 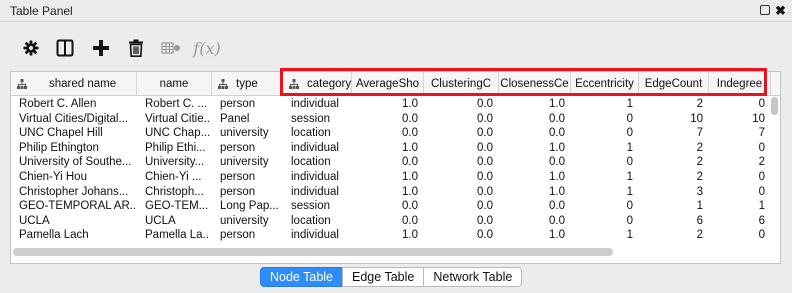 What do you see at coordinates (77, 148) in the screenshot?
I see `table-cell: Philip Ethington` at bounding box center [77, 148].